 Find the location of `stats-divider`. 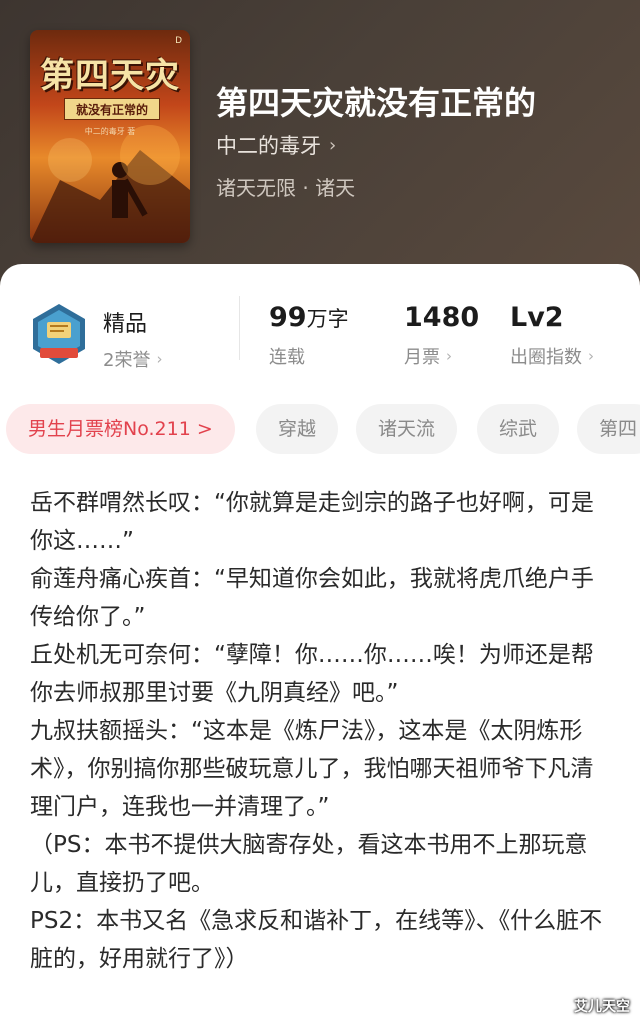

stats-divider is located at coordinates (239, 328).